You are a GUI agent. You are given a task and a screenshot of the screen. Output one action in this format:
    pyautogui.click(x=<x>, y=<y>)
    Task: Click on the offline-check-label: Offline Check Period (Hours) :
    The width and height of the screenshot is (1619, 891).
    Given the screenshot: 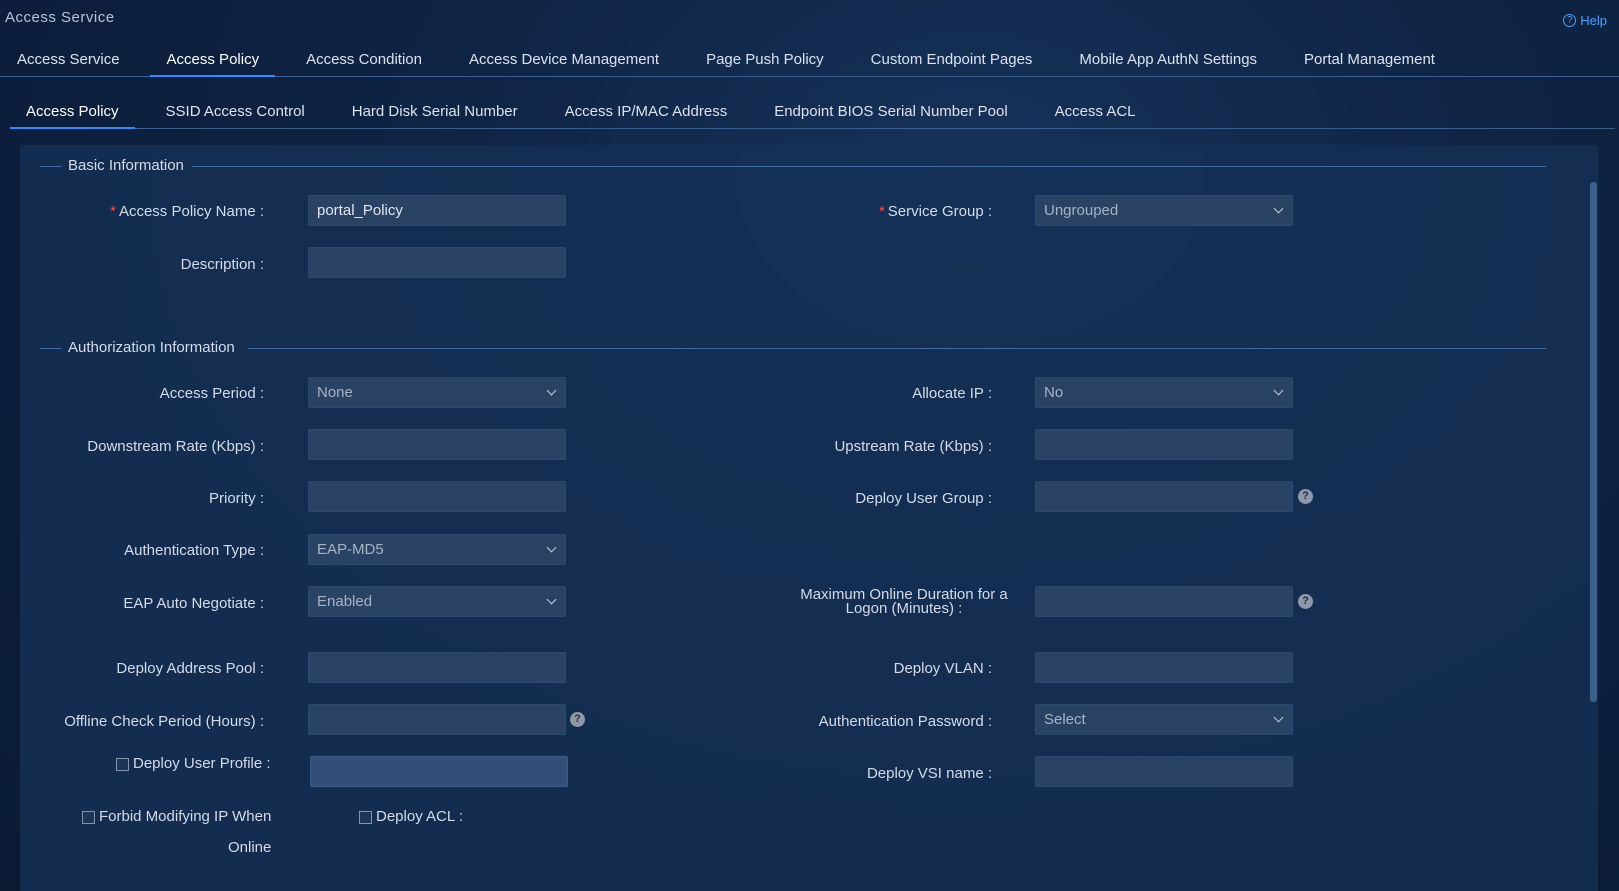 What is the action you would take?
    pyautogui.click(x=164, y=721)
    